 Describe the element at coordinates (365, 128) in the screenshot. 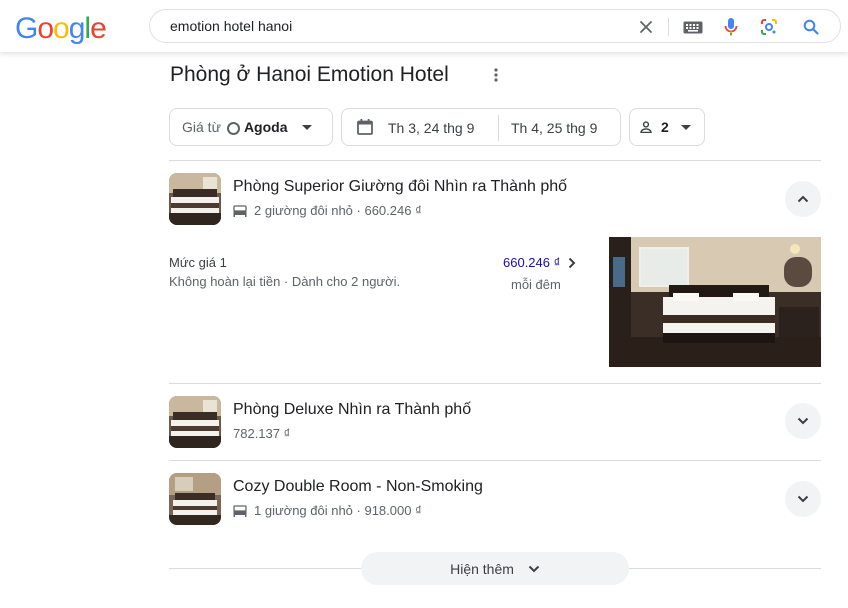

I see `calendar-icon` at that location.